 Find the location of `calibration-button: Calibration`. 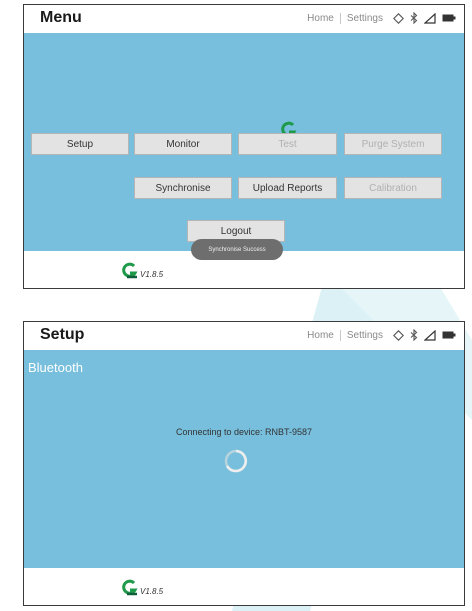

calibration-button: Calibration is located at coordinates (393, 188).